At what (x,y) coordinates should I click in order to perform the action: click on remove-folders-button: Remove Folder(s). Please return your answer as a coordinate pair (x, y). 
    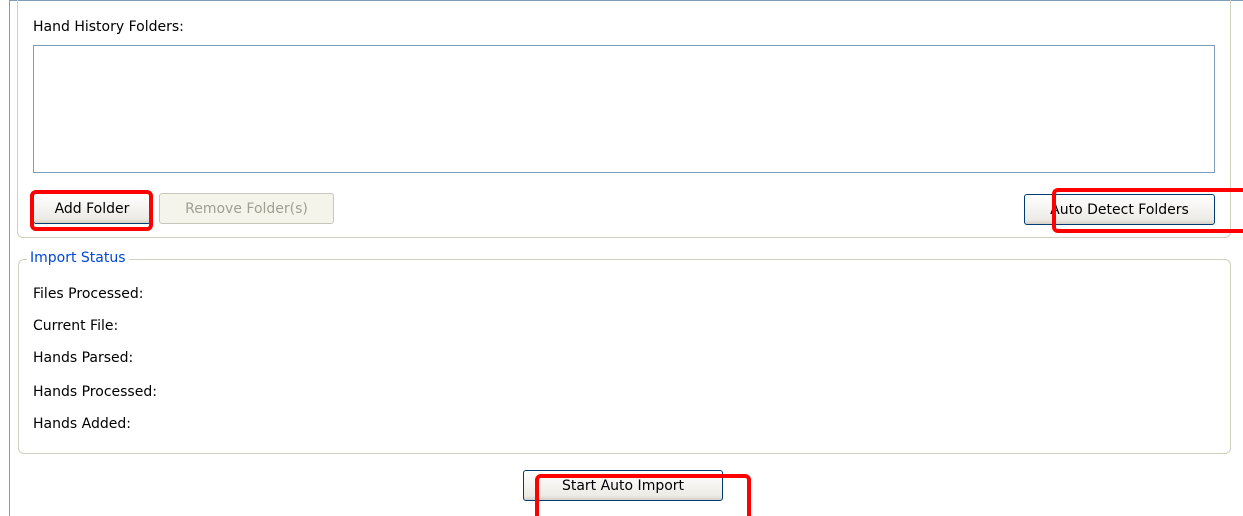
    Looking at the image, I should click on (246, 208).